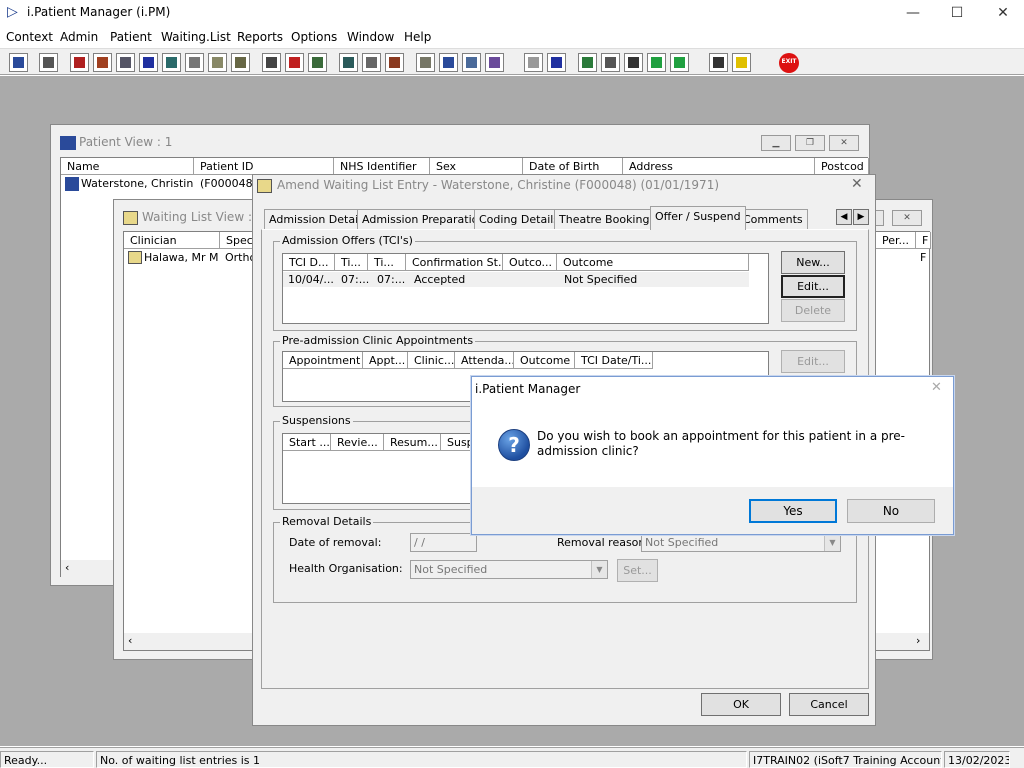 The height and width of the screenshot is (768, 1024). I want to click on tab-comments: Comments, so click(773, 219).